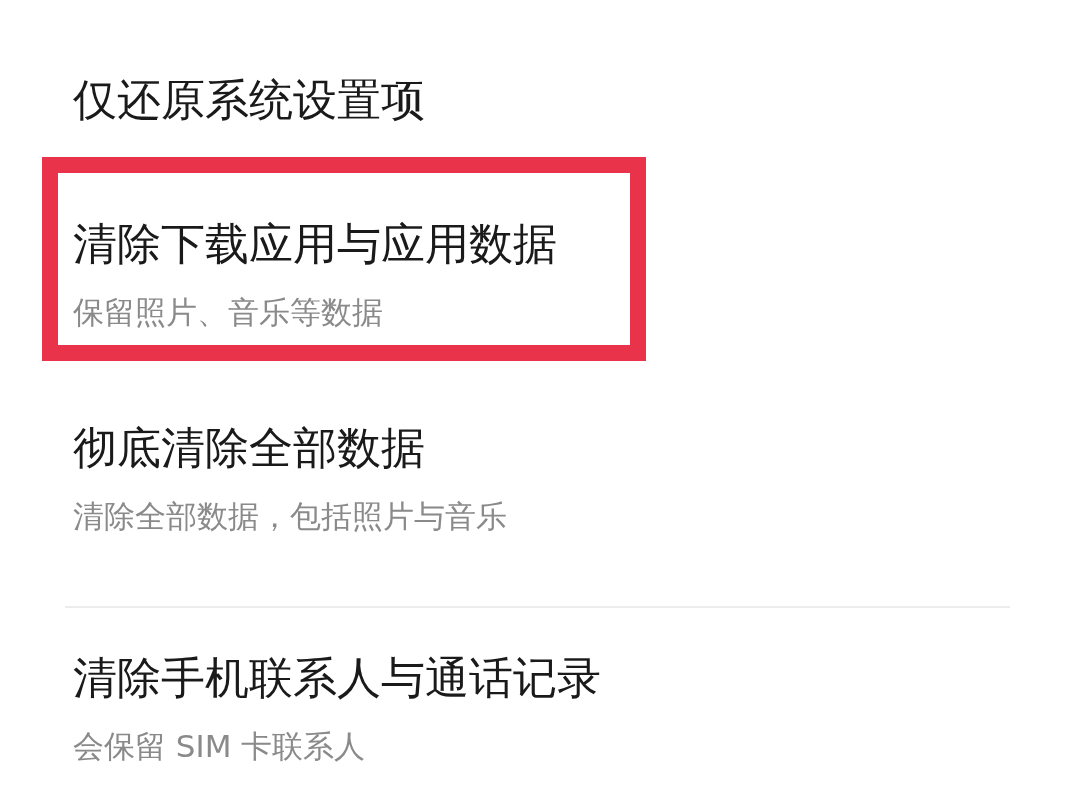 Image resolution: width=1080 pixels, height=810 pixels. What do you see at coordinates (343, 448) in the screenshot?
I see `option-title: 彻底清除全部数据` at bounding box center [343, 448].